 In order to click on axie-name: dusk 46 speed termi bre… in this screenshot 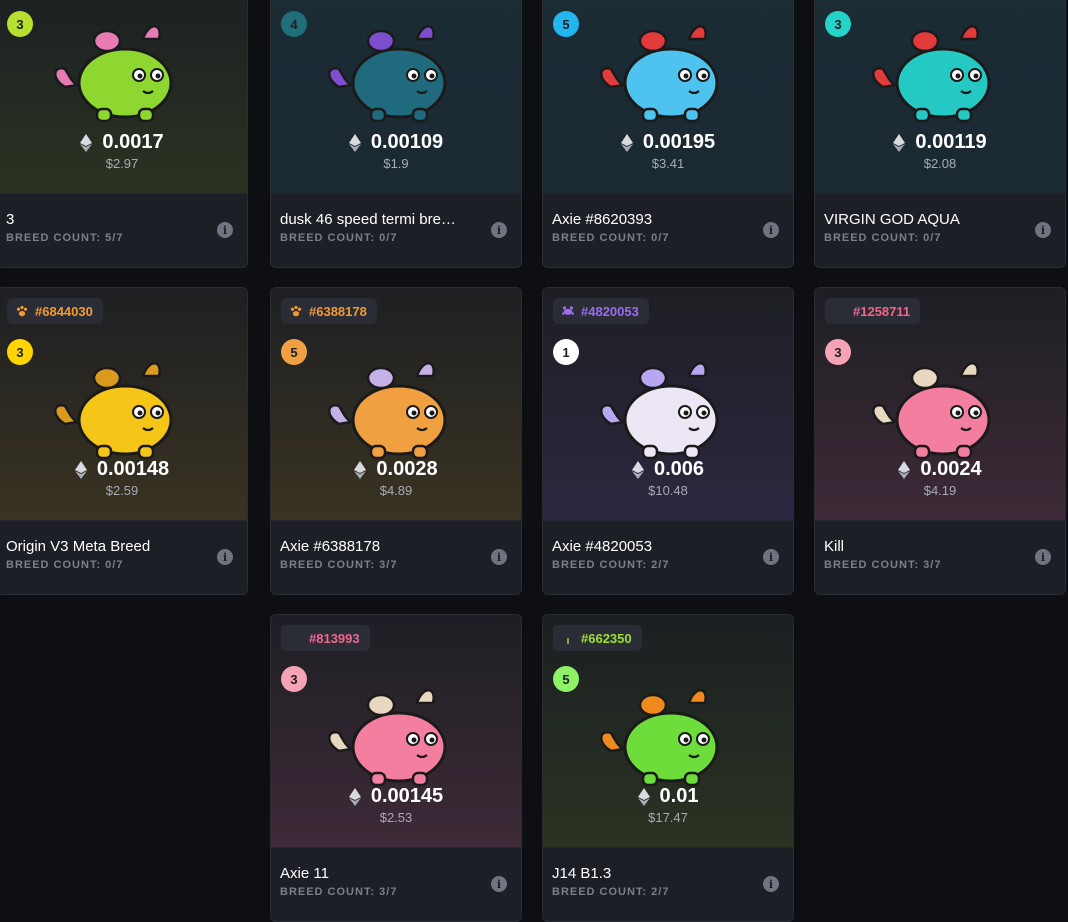, I will do `click(368, 219)`.